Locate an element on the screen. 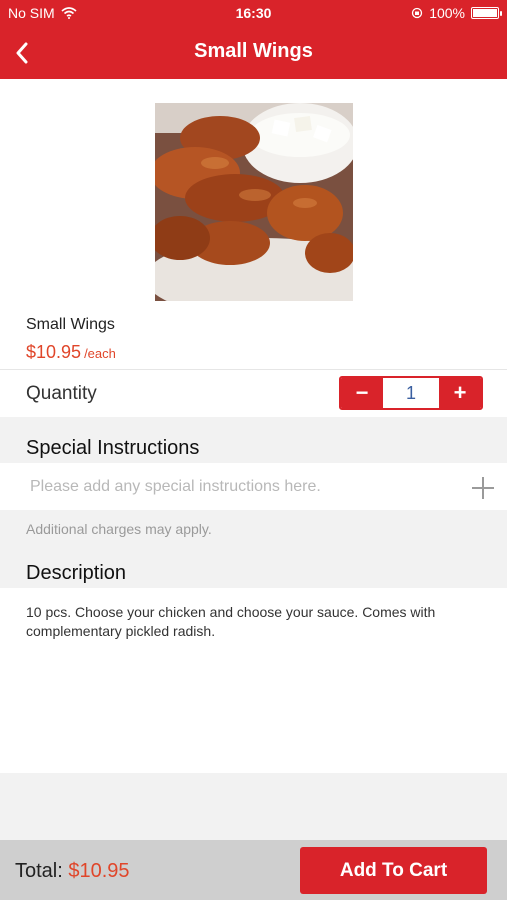 The image size is (507, 900). product-image is located at coordinates (254, 202).